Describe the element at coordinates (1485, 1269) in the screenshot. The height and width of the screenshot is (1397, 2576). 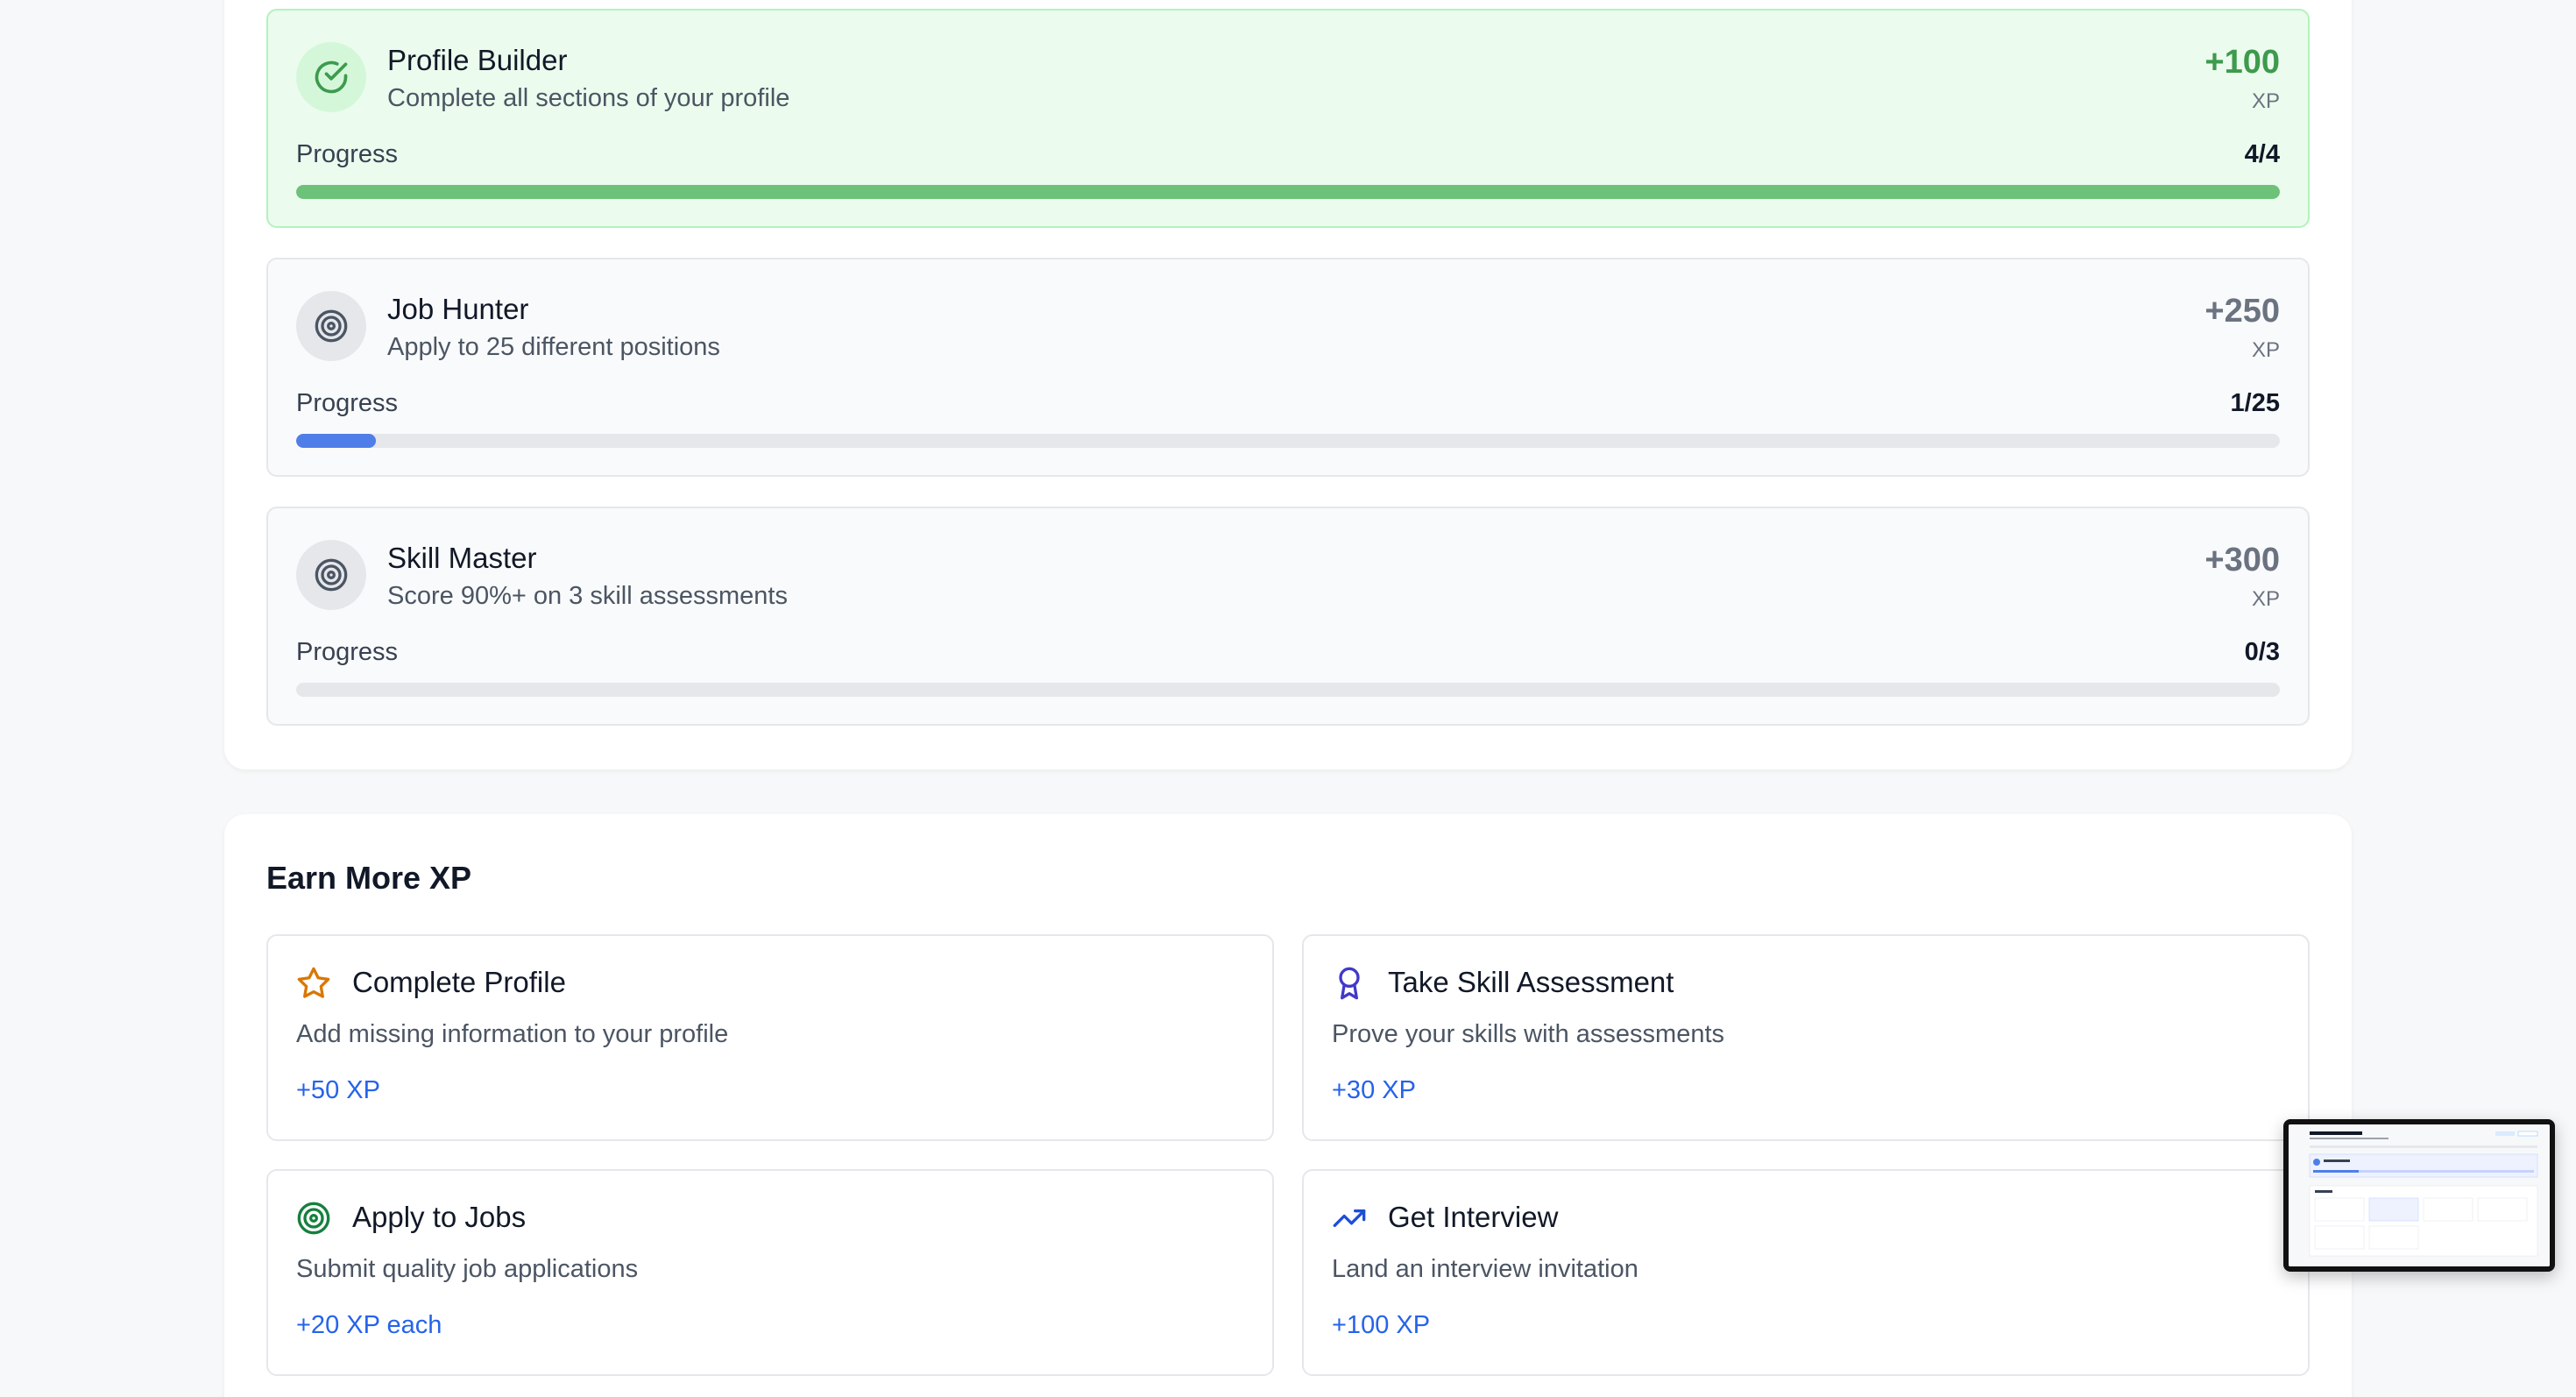
I see `earn-card-description: Land an interview invitation` at that location.